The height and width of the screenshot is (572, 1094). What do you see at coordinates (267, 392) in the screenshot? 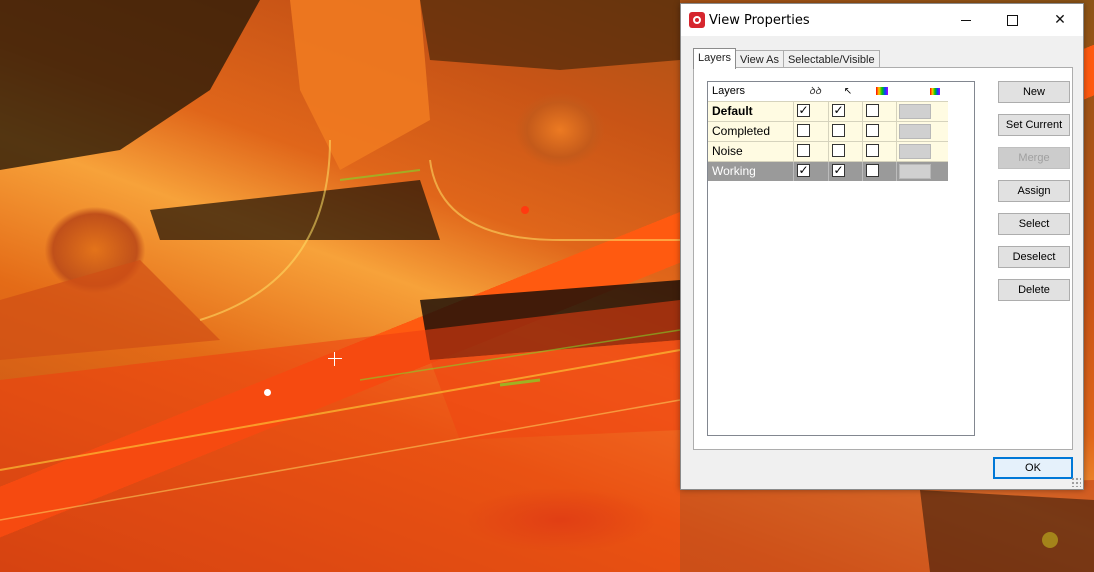
I see `pick-point-marker` at bounding box center [267, 392].